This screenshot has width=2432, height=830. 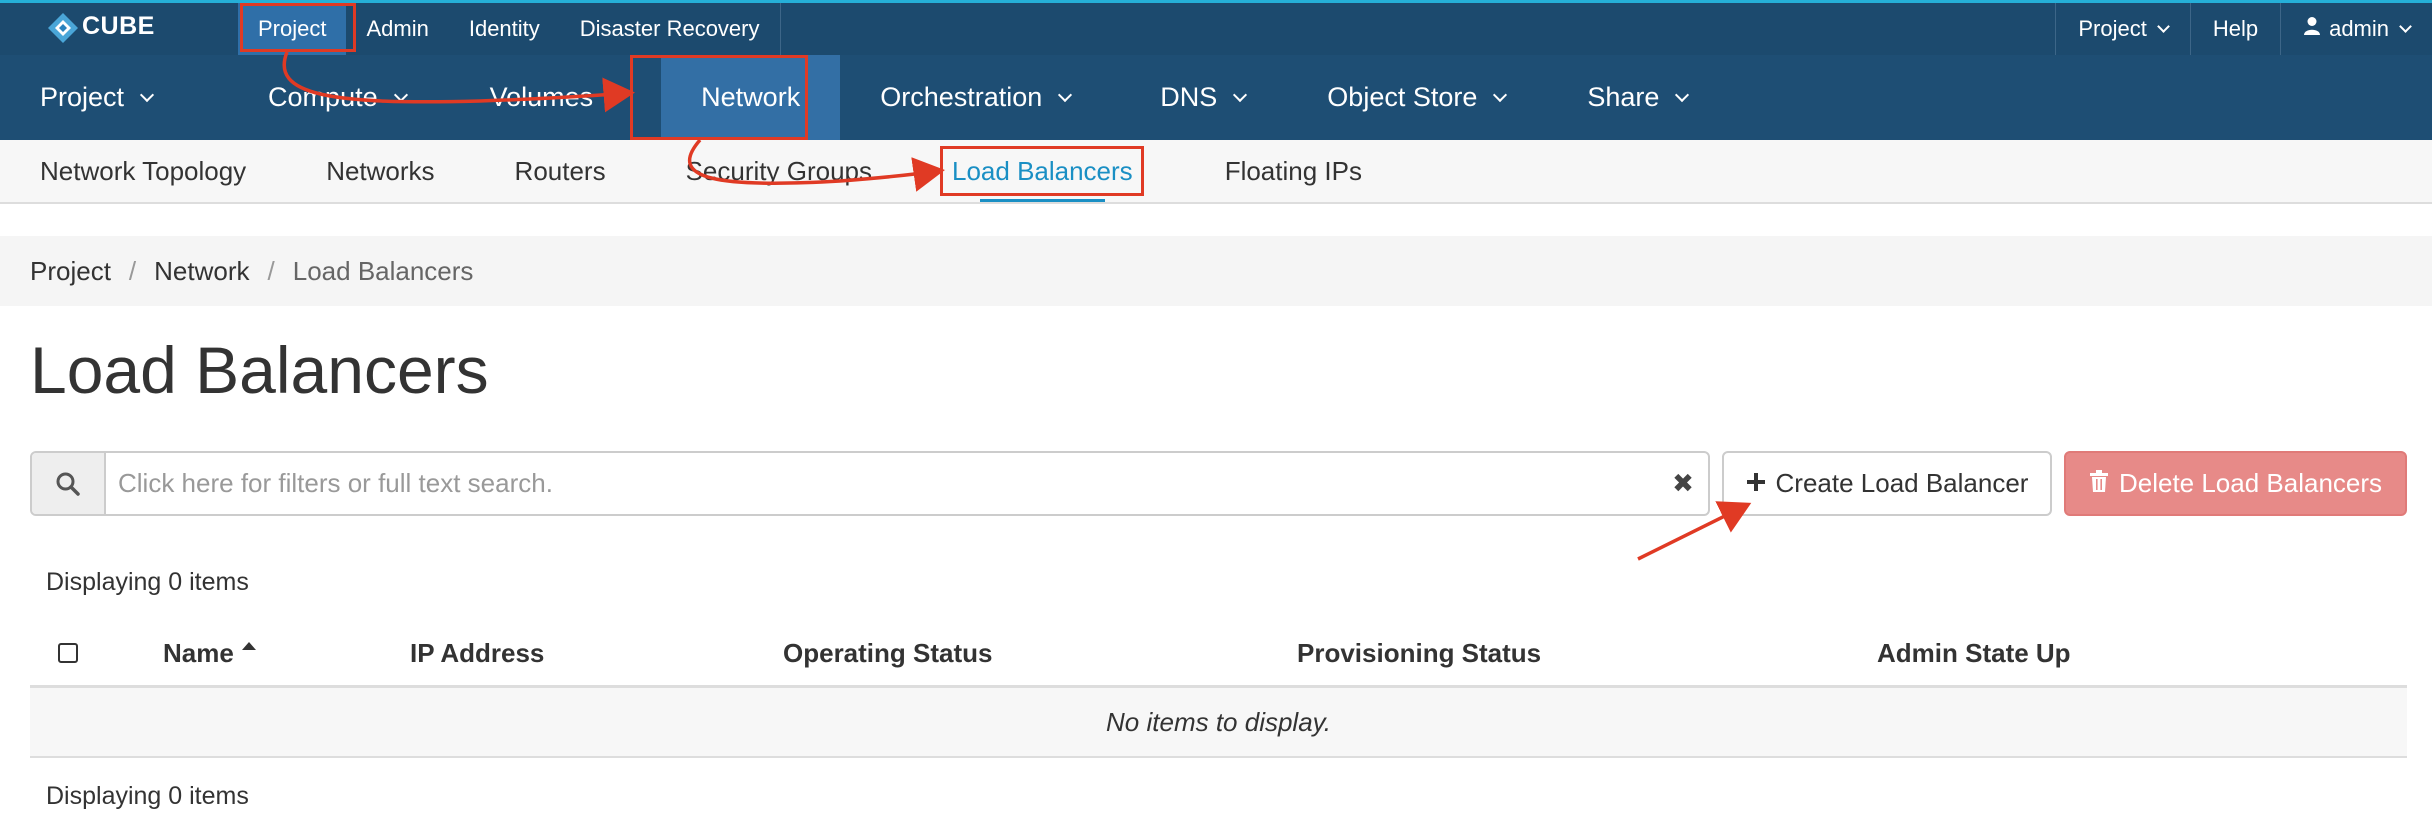 I want to click on help-label: Help, so click(x=2235, y=28).